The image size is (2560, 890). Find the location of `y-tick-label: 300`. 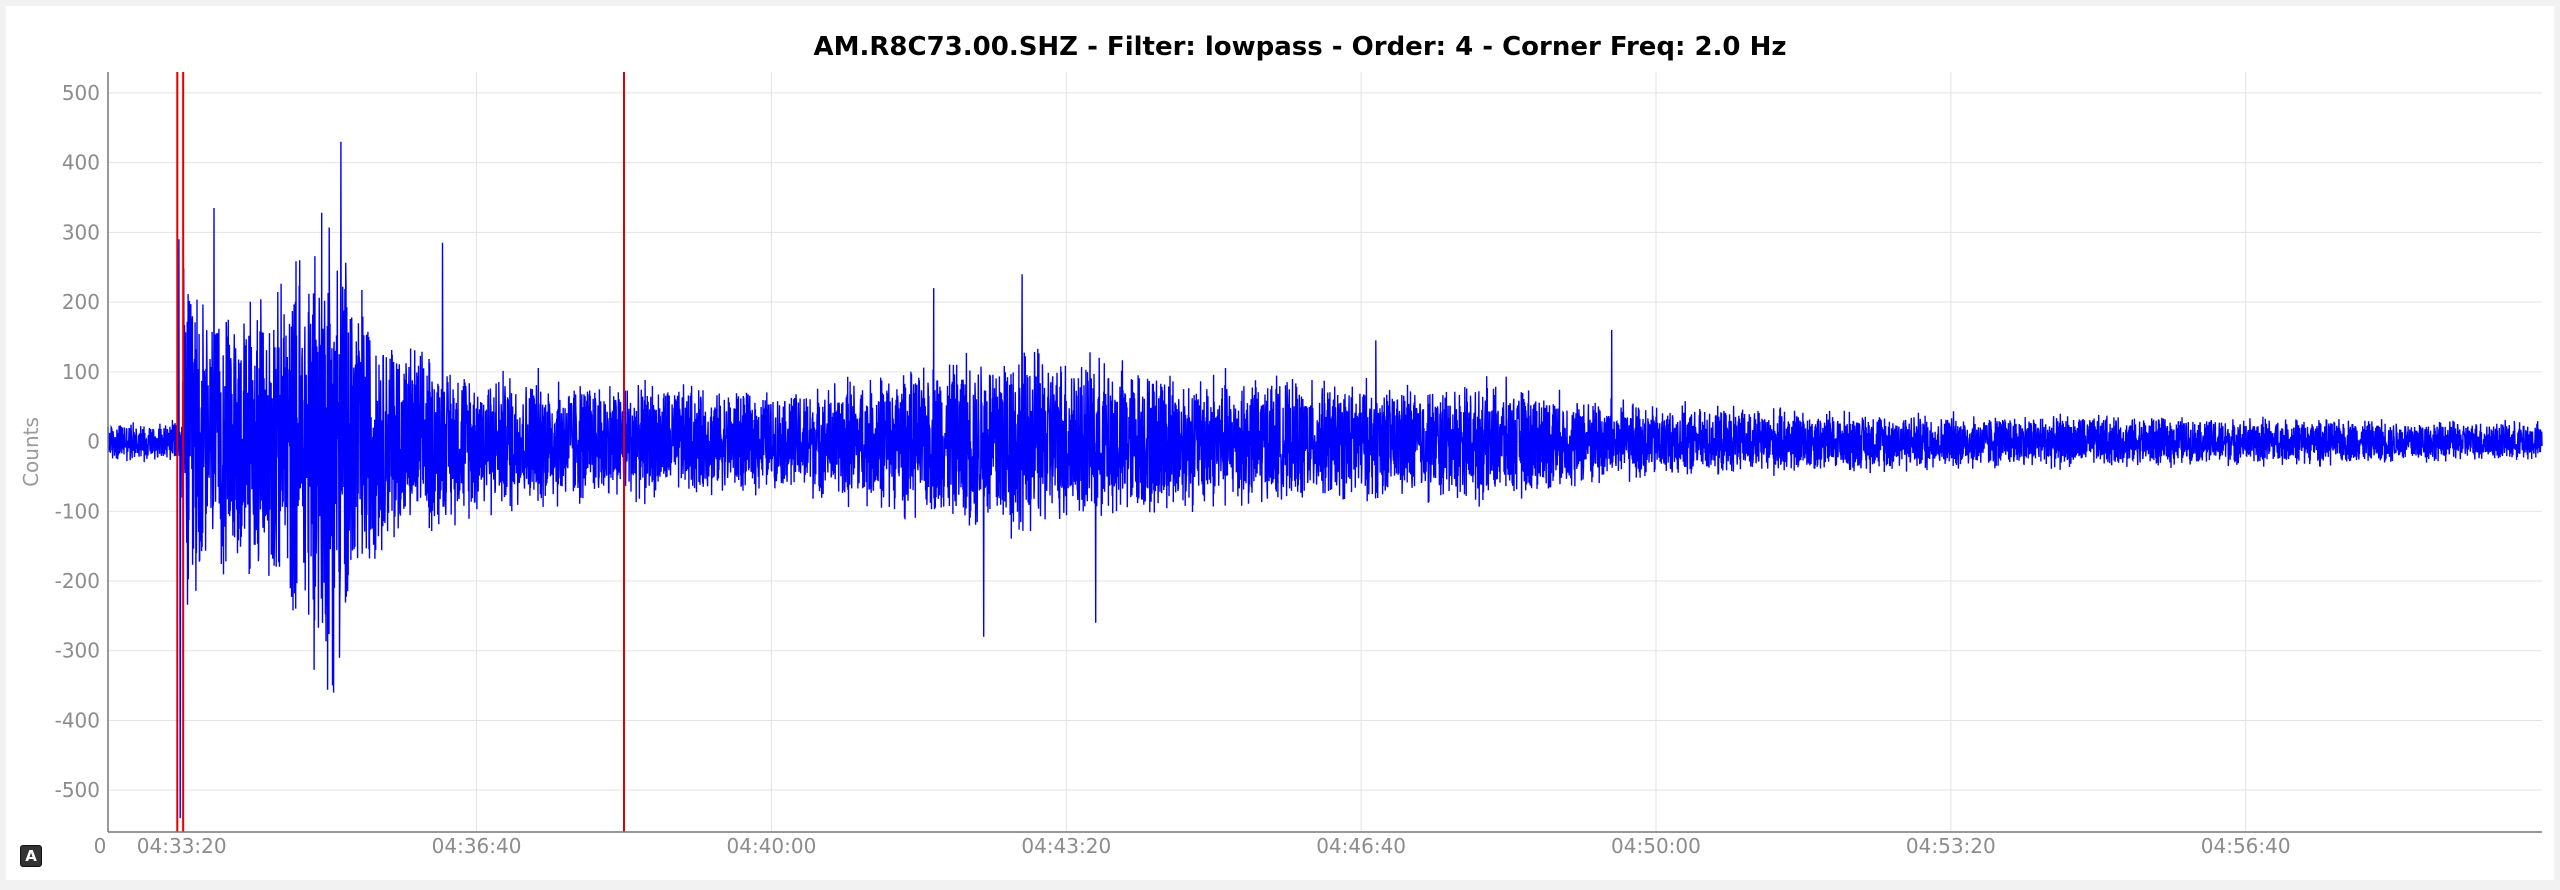

y-tick-label: 300 is located at coordinates (81, 232).